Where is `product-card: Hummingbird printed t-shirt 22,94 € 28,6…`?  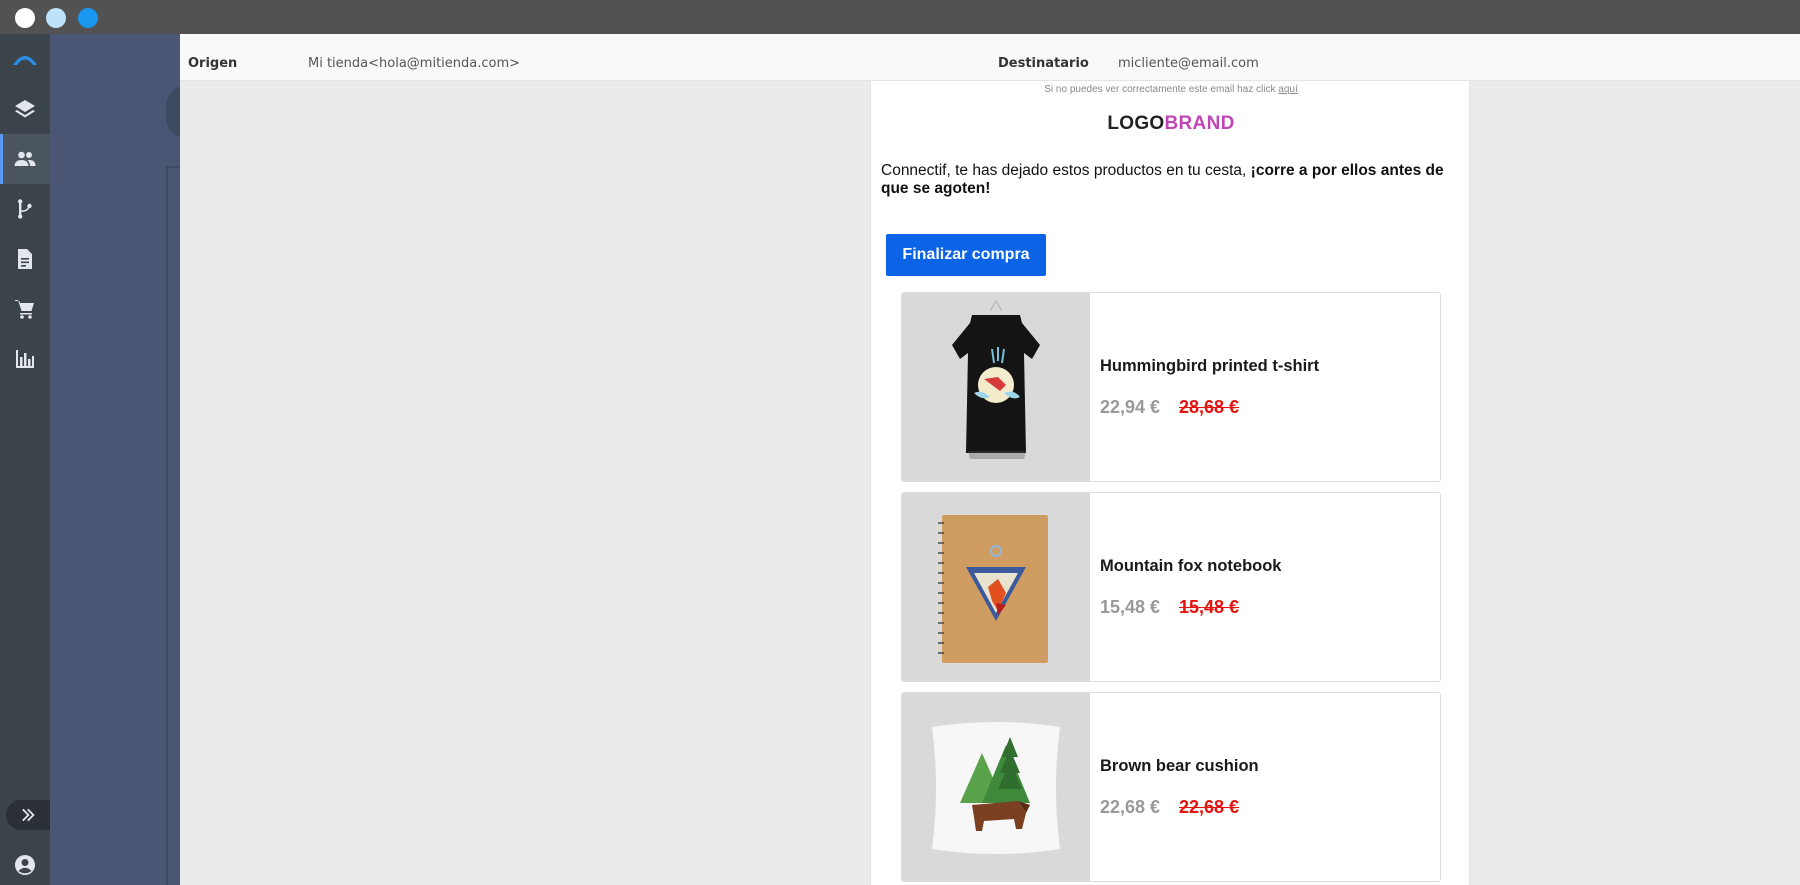
product-card: Hummingbird printed t-shirt 22,94 € 28,6… is located at coordinates (1171, 387).